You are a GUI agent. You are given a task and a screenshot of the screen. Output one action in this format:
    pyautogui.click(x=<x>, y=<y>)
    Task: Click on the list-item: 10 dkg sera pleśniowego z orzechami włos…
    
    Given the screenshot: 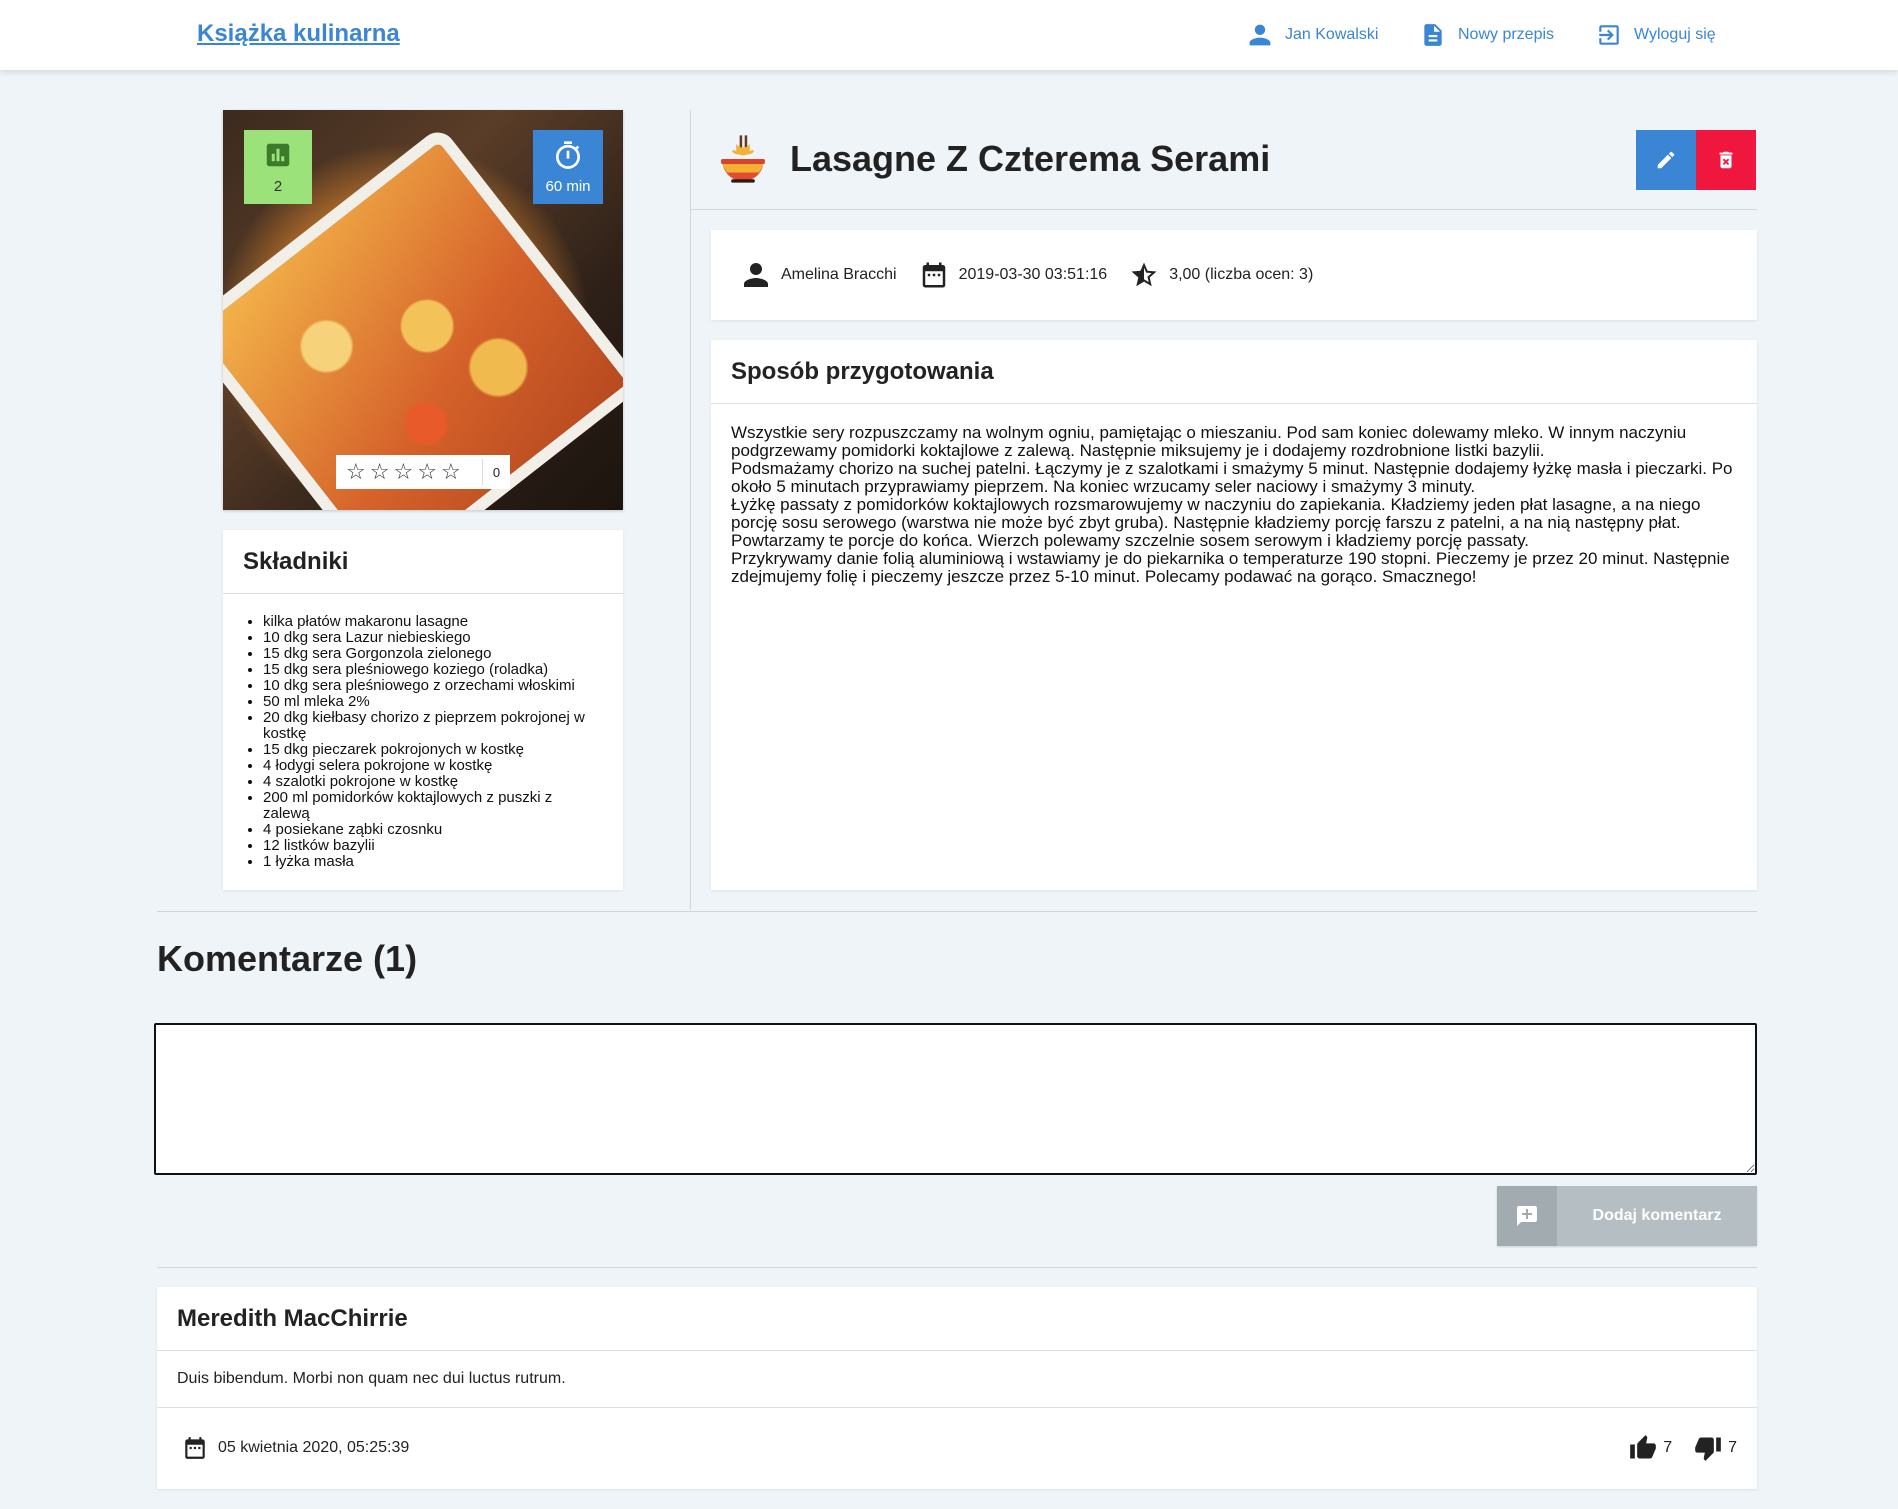 What is the action you would take?
    pyautogui.click(x=433, y=686)
    